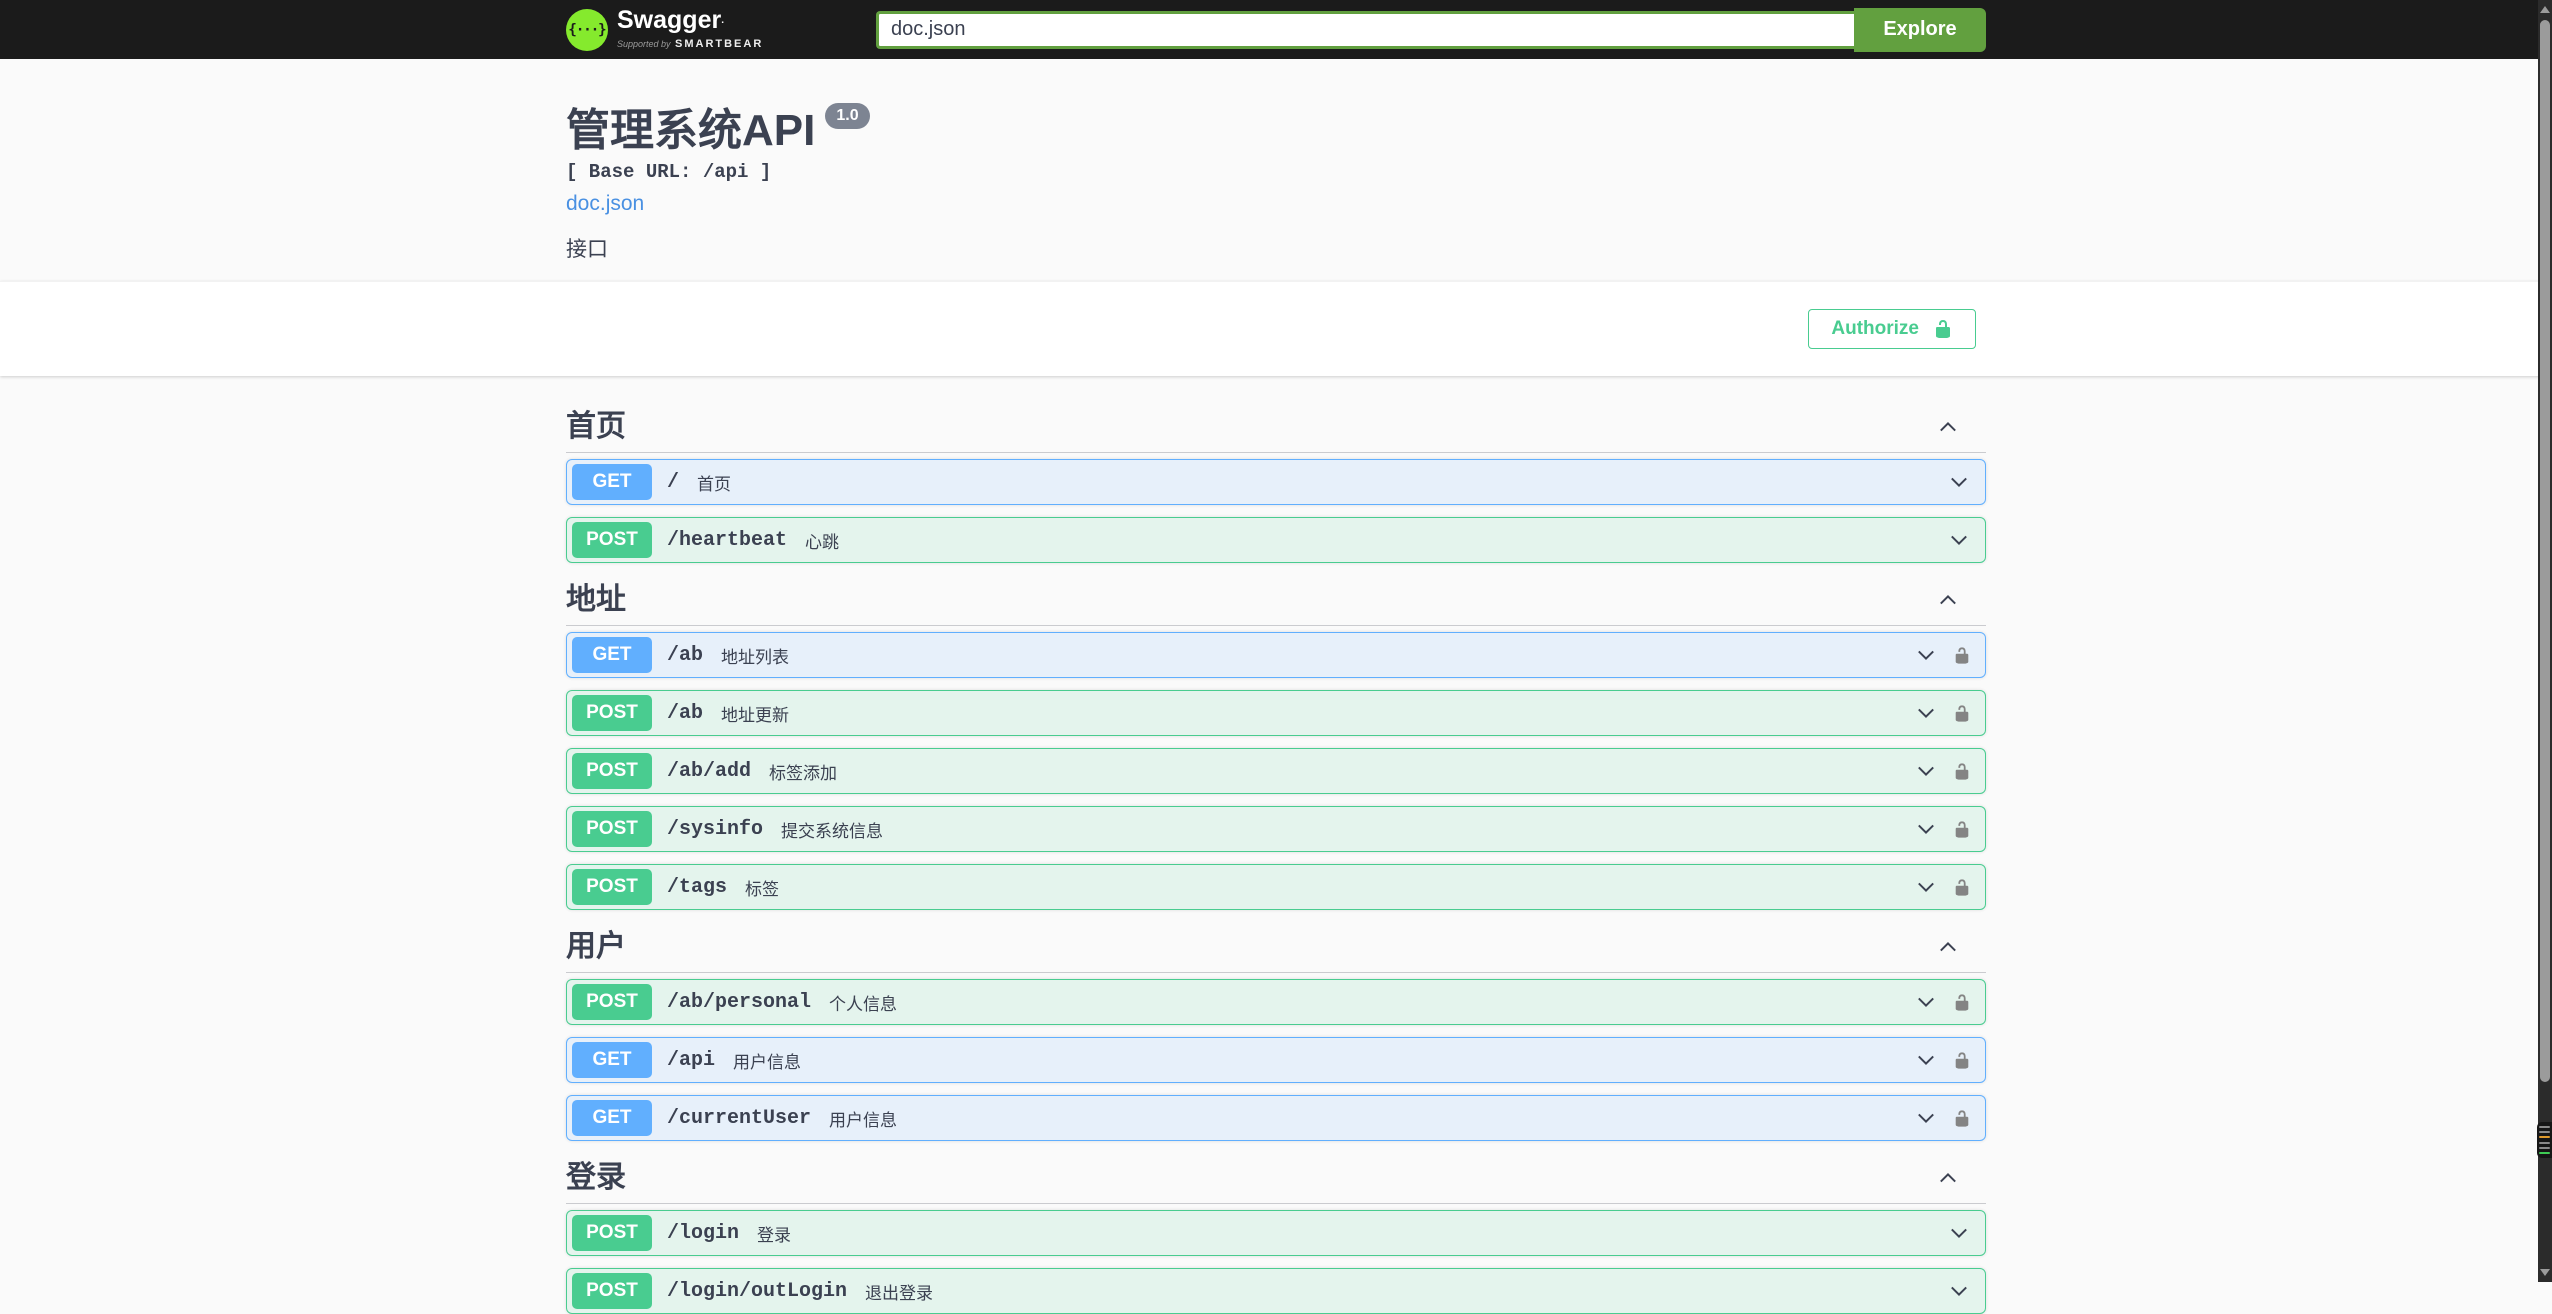 Image resolution: width=2552 pixels, height=1314 pixels. I want to click on endpoint-path: /api, so click(691, 1060).